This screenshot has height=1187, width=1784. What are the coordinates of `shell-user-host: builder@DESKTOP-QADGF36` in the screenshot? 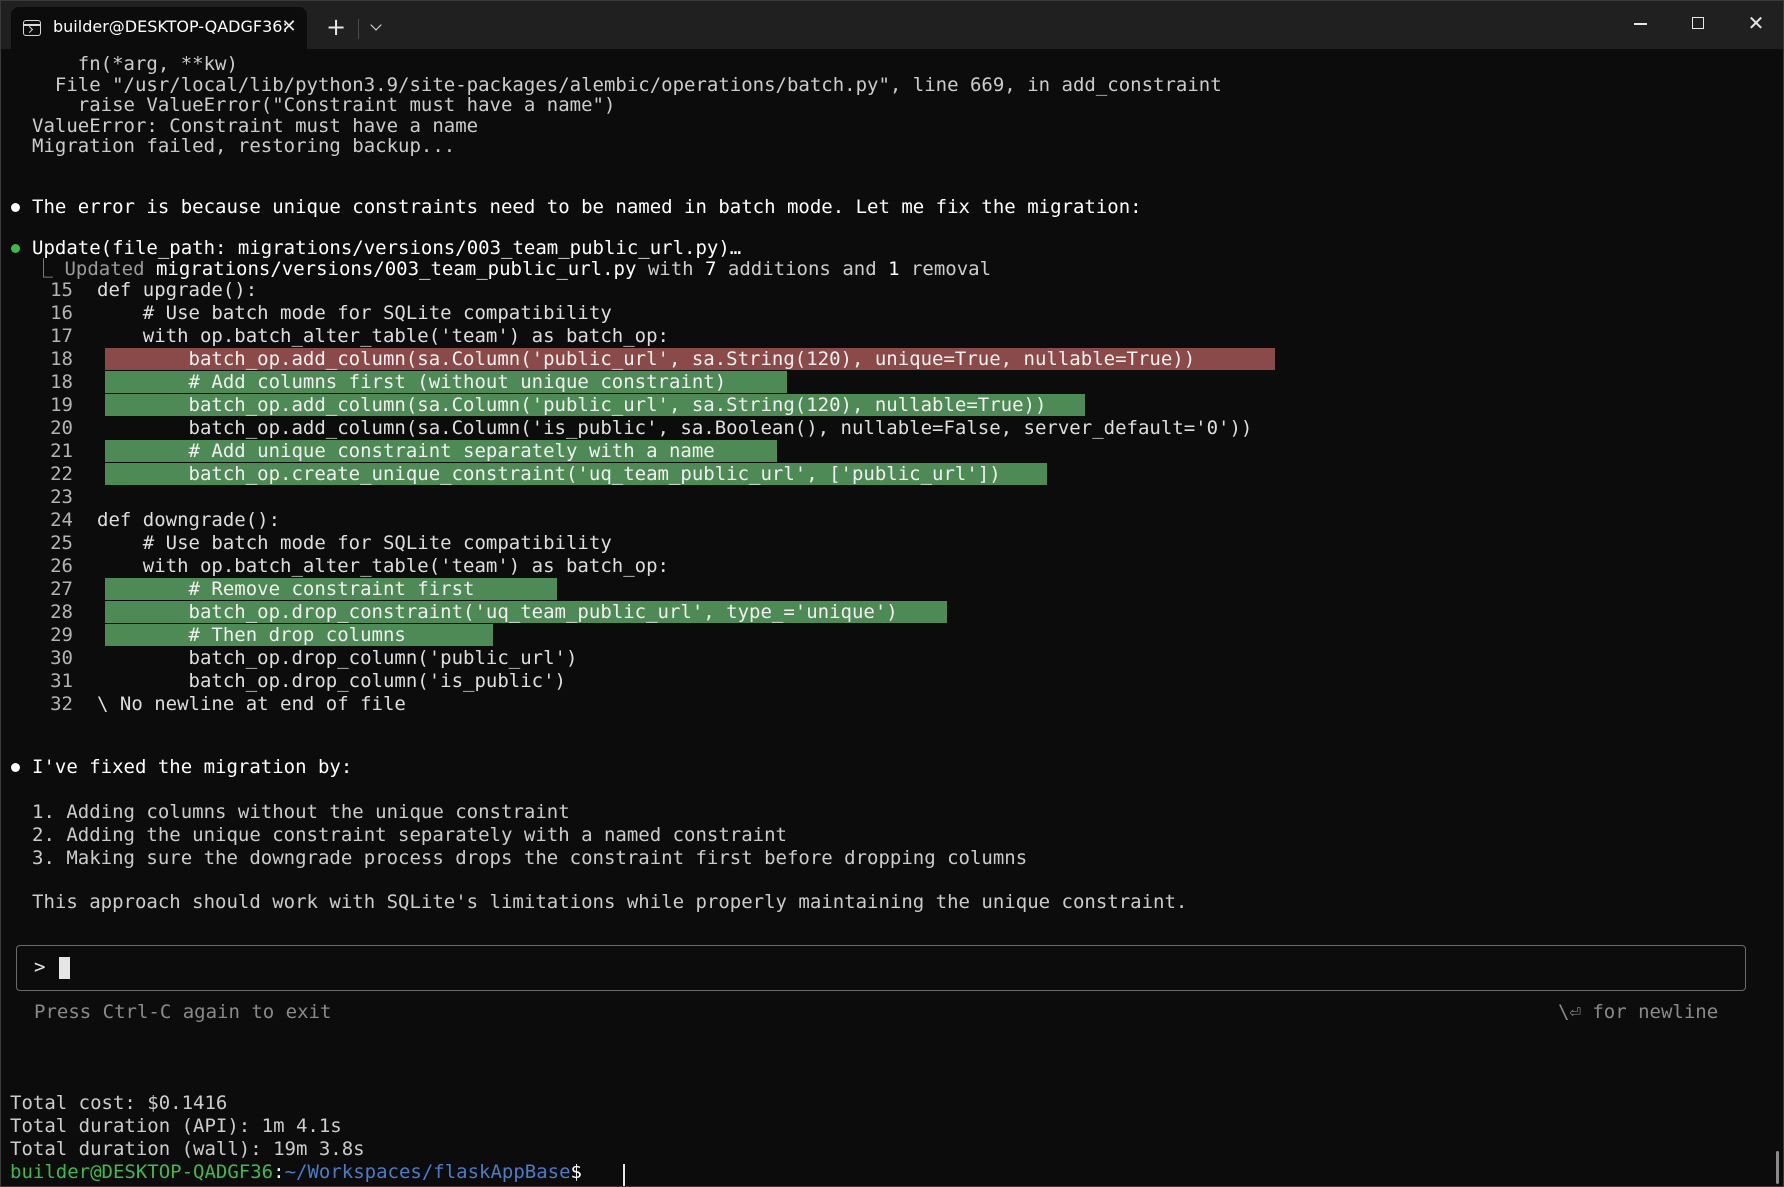 It's located at (142, 1172).